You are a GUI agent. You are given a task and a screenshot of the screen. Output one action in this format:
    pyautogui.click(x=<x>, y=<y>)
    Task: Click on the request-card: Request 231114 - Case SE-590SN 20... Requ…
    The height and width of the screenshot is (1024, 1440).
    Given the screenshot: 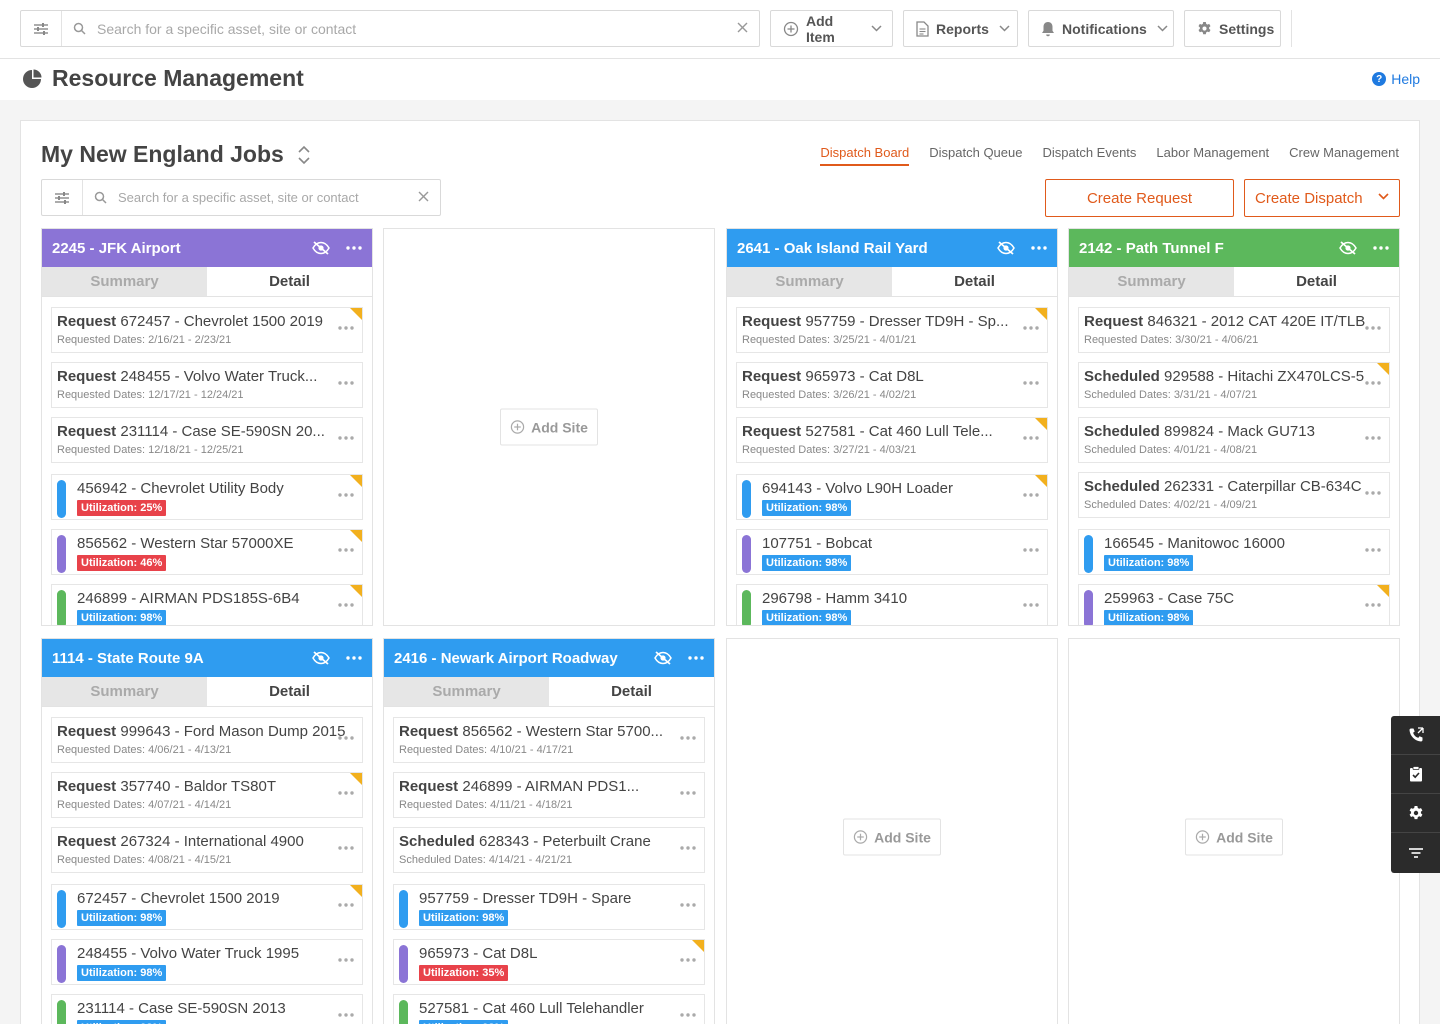 What is the action you would take?
    pyautogui.click(x=207, y=440)
    